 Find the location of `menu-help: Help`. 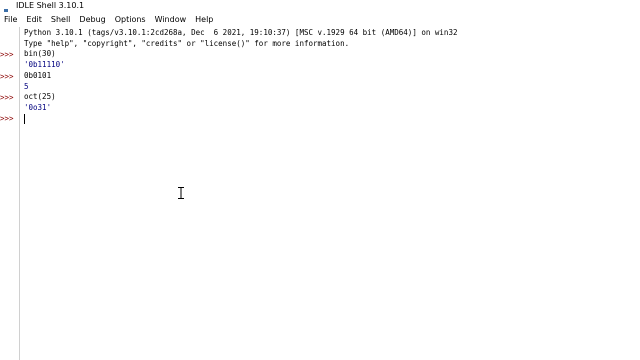

menu-help: Help is located at coordinates (204, 20).